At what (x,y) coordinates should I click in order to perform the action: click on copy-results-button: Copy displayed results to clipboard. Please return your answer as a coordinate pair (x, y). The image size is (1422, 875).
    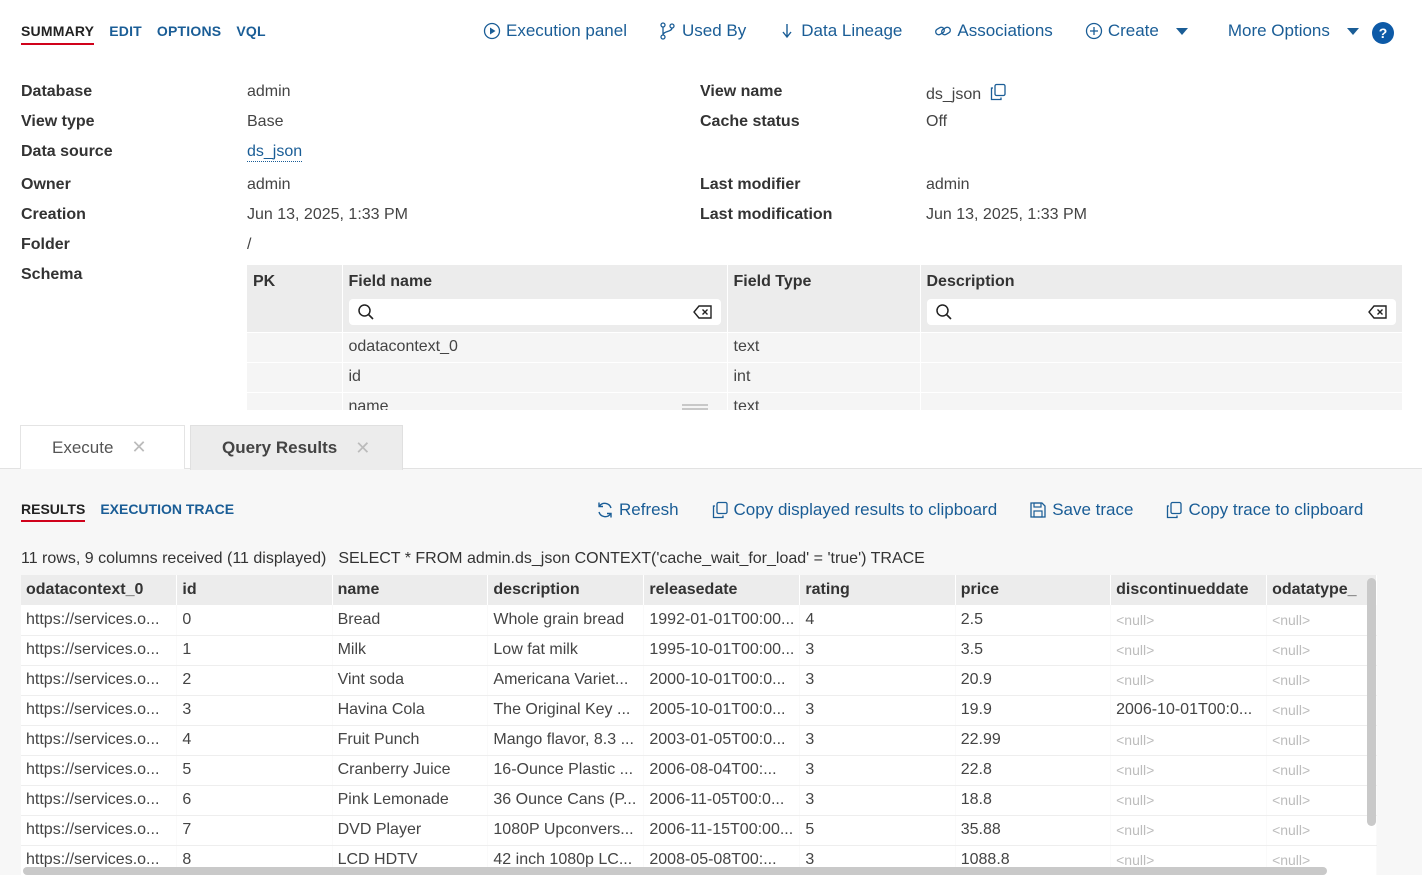
    Looking at the image, I should click on (854, 510).